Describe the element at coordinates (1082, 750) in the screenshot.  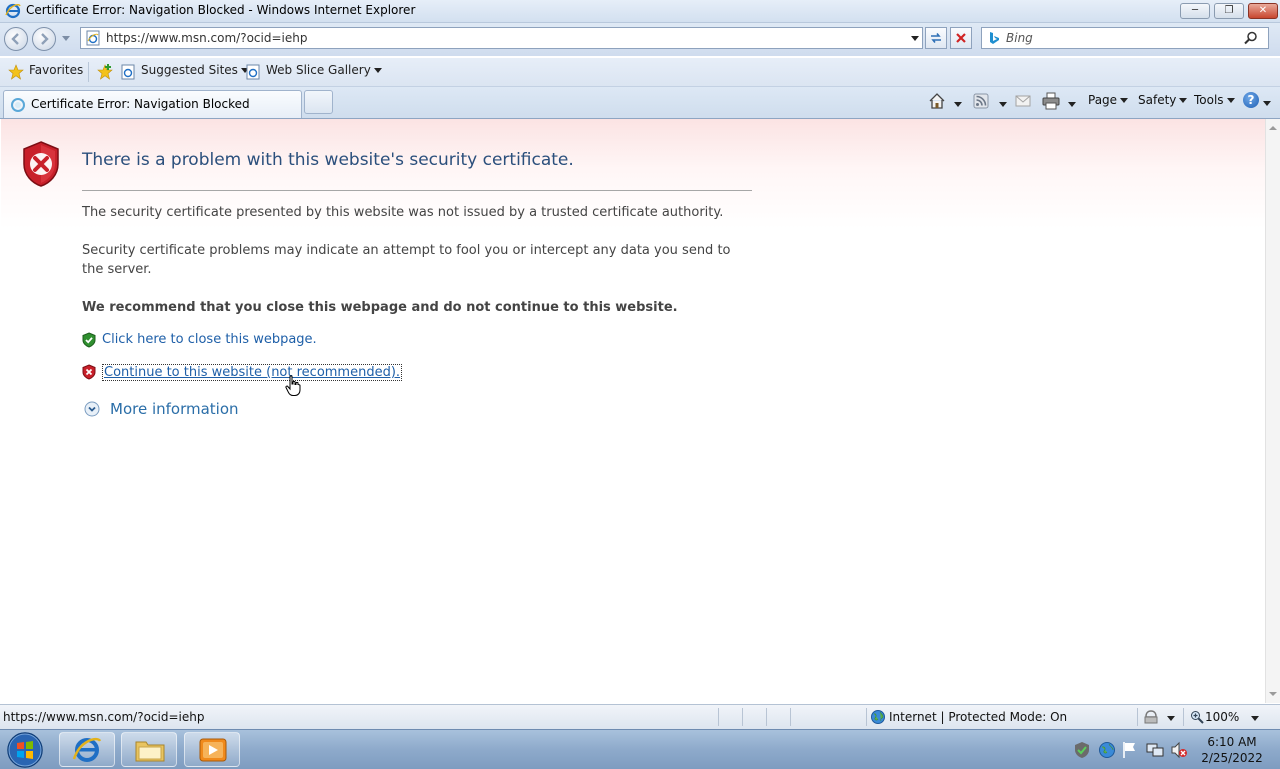
I see `action-center-icon` at that location.